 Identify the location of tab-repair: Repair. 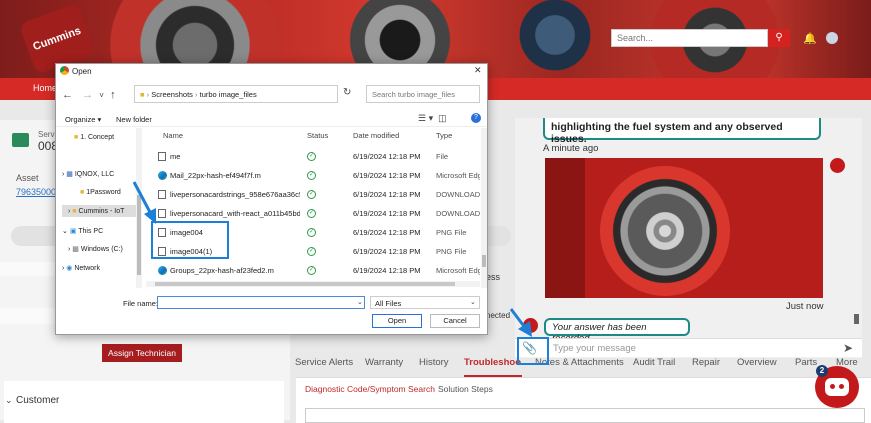
(706, 362).